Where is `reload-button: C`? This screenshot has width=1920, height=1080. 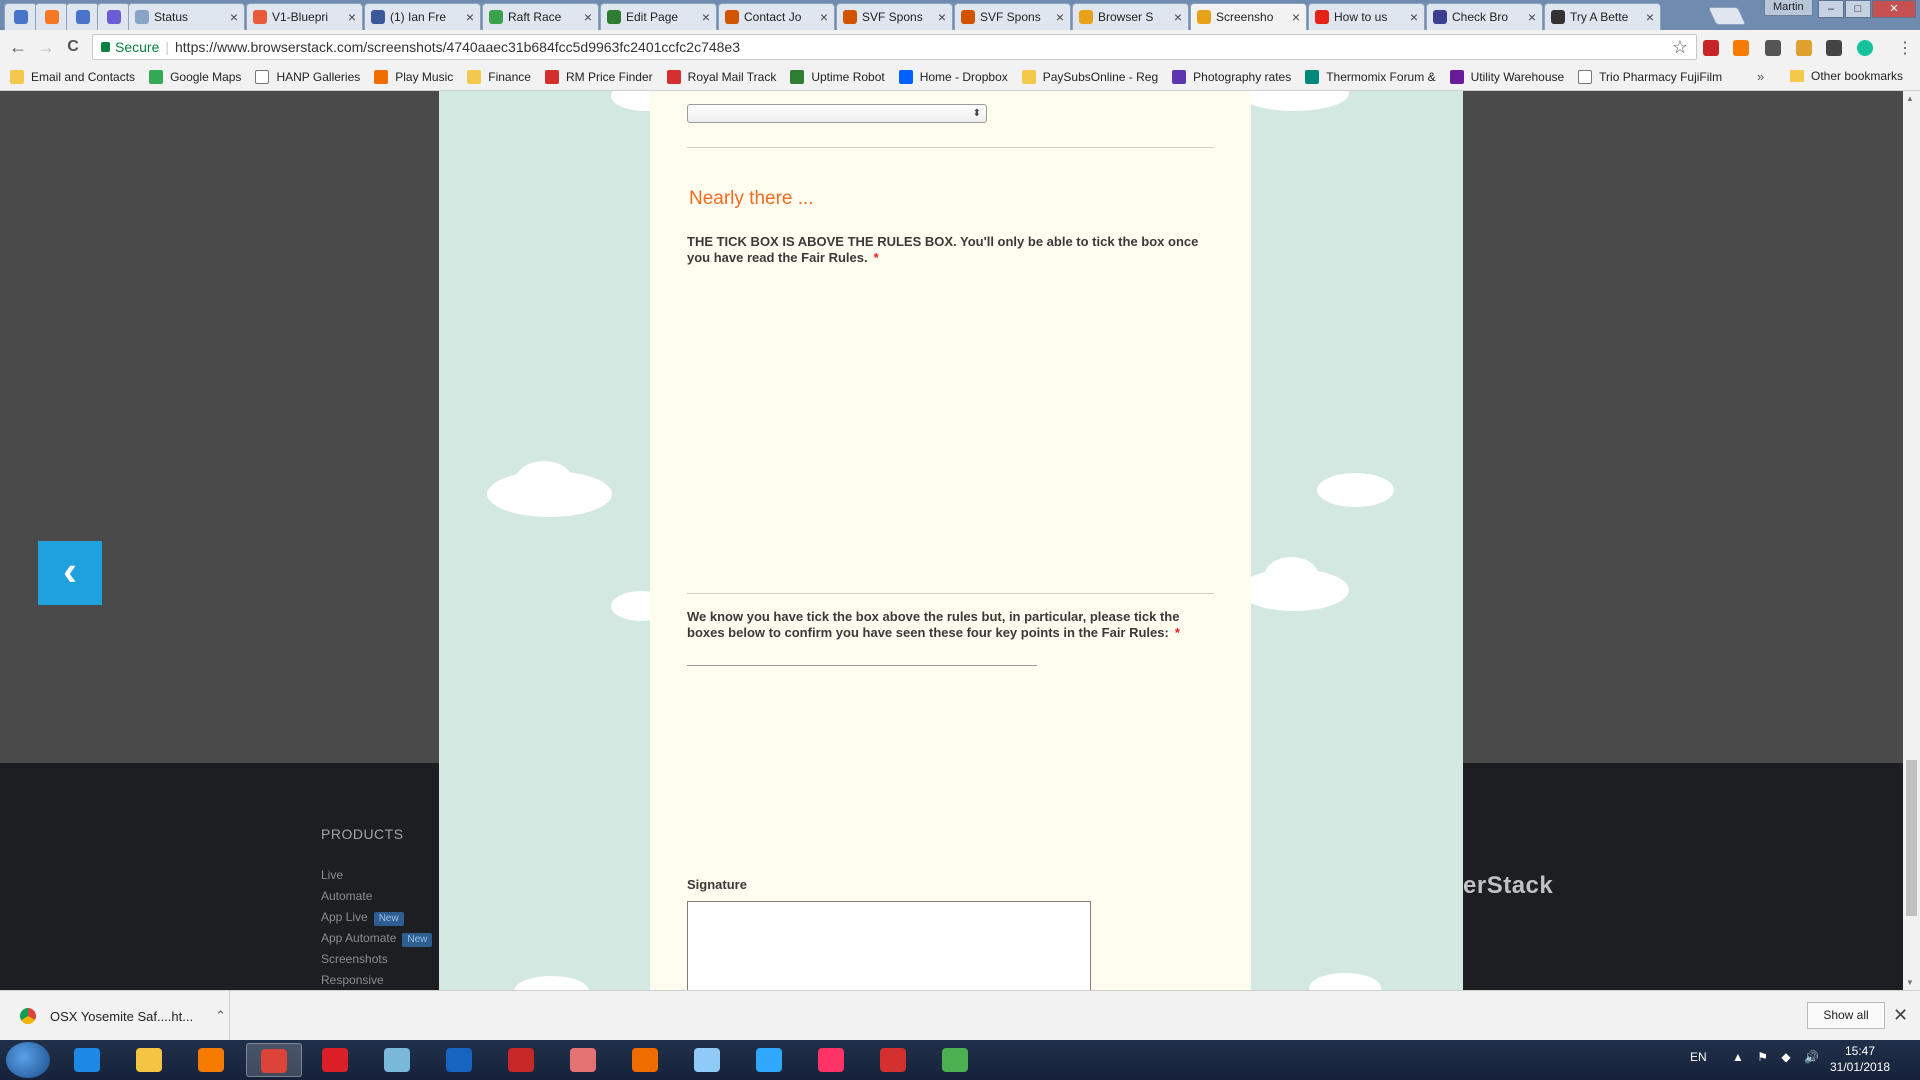
reload-button: C is located at coordinates (73, 47).